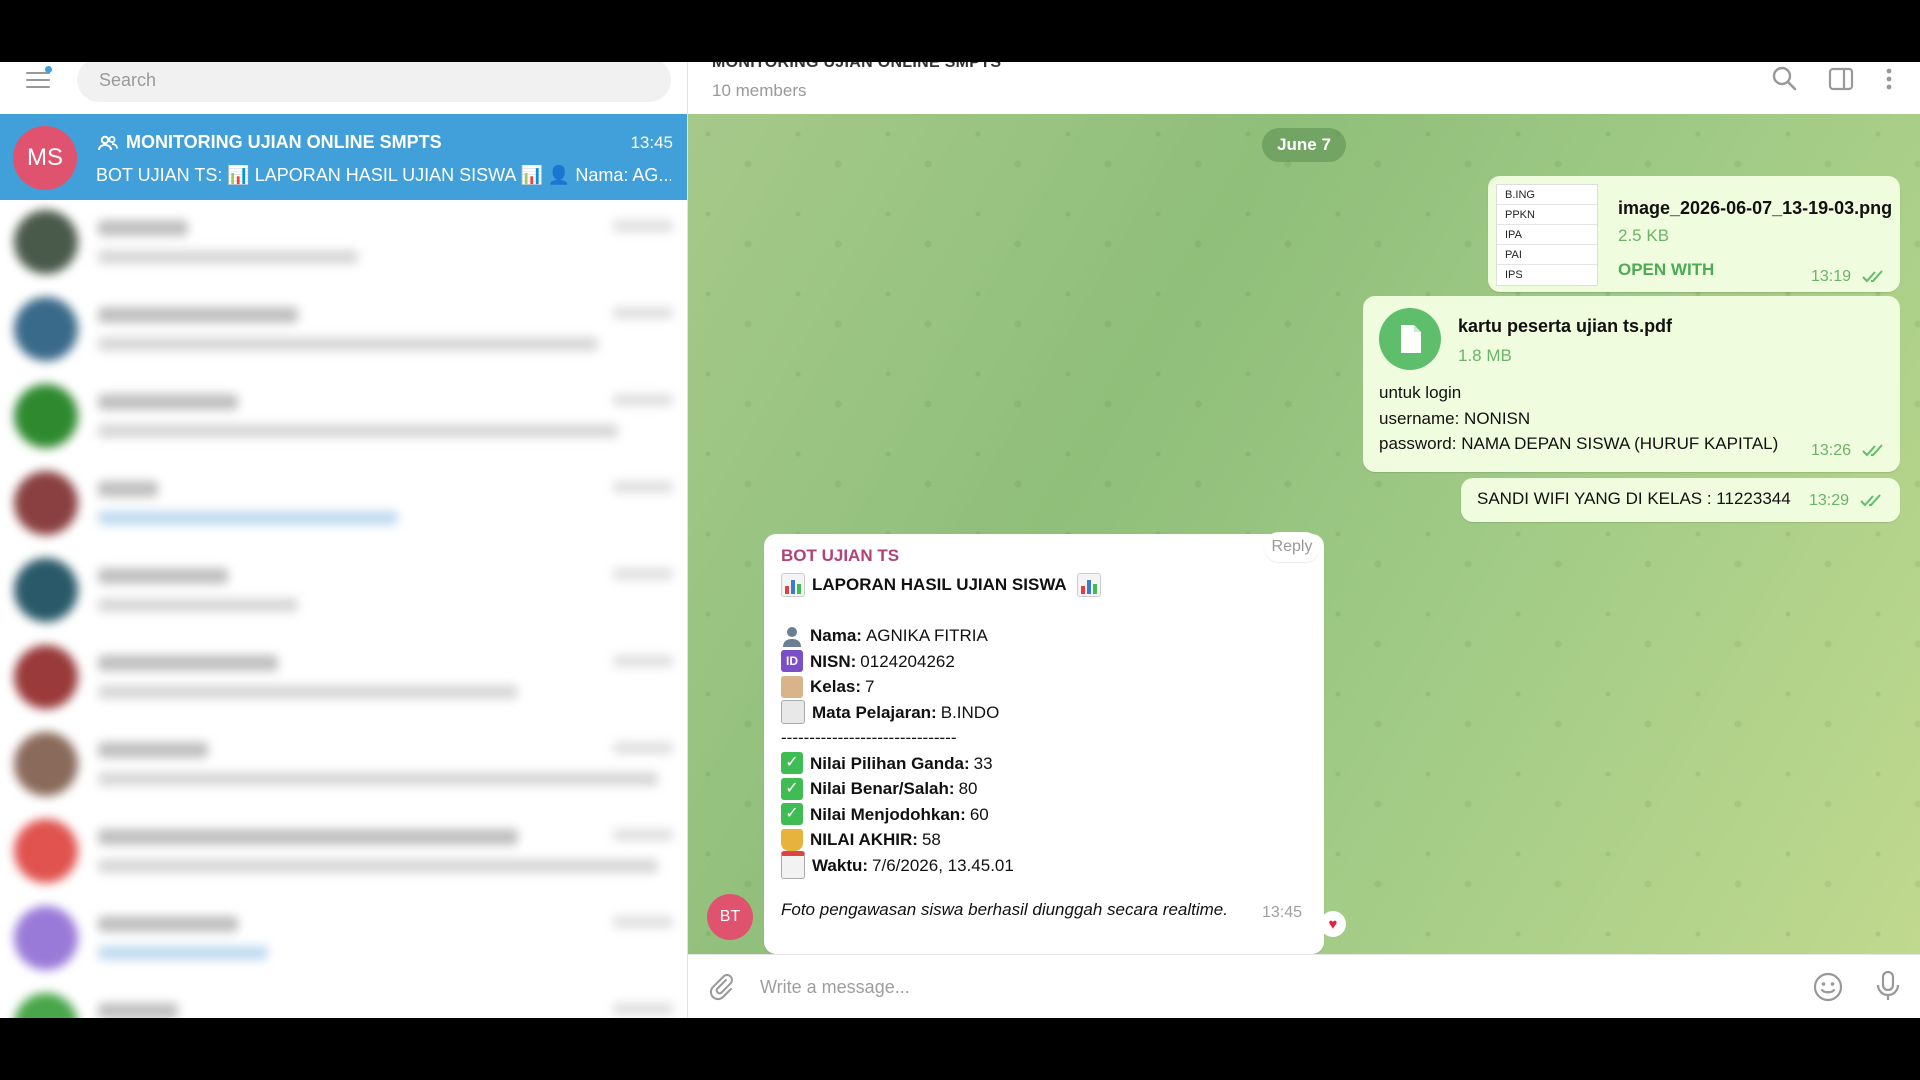 This screenshot has width=1920, height=1080. What do you see at coordinates (1547, 215) in the screenshot?
I see `thumb-line: PPKN` at bounding box center [1547, 215].